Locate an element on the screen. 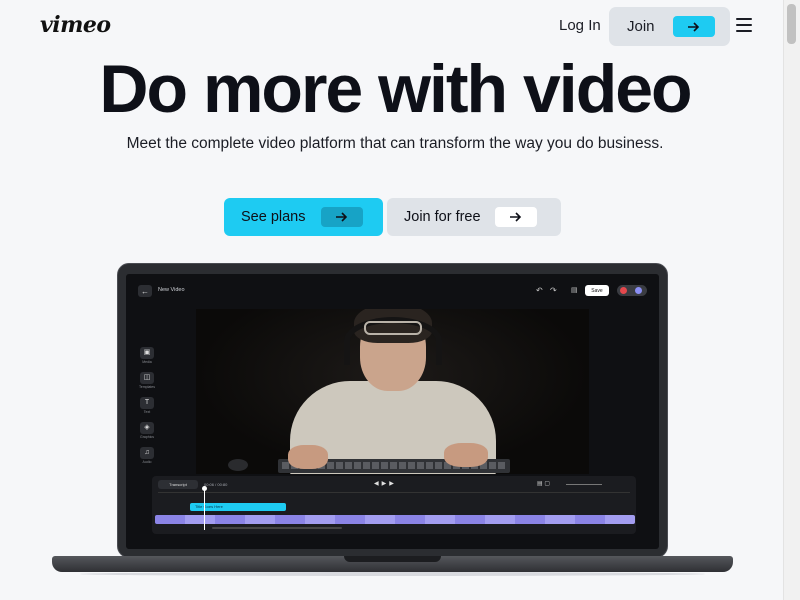 The height and width of the screenshot is (600, 800). left-hand is located at coordinates (308, 457).